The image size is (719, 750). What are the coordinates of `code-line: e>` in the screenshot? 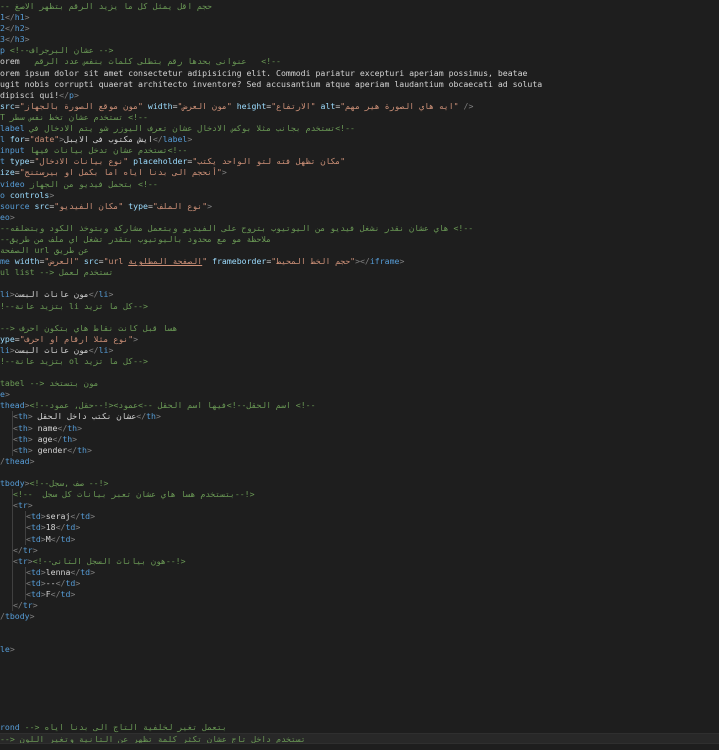 It's located at (359, 394).